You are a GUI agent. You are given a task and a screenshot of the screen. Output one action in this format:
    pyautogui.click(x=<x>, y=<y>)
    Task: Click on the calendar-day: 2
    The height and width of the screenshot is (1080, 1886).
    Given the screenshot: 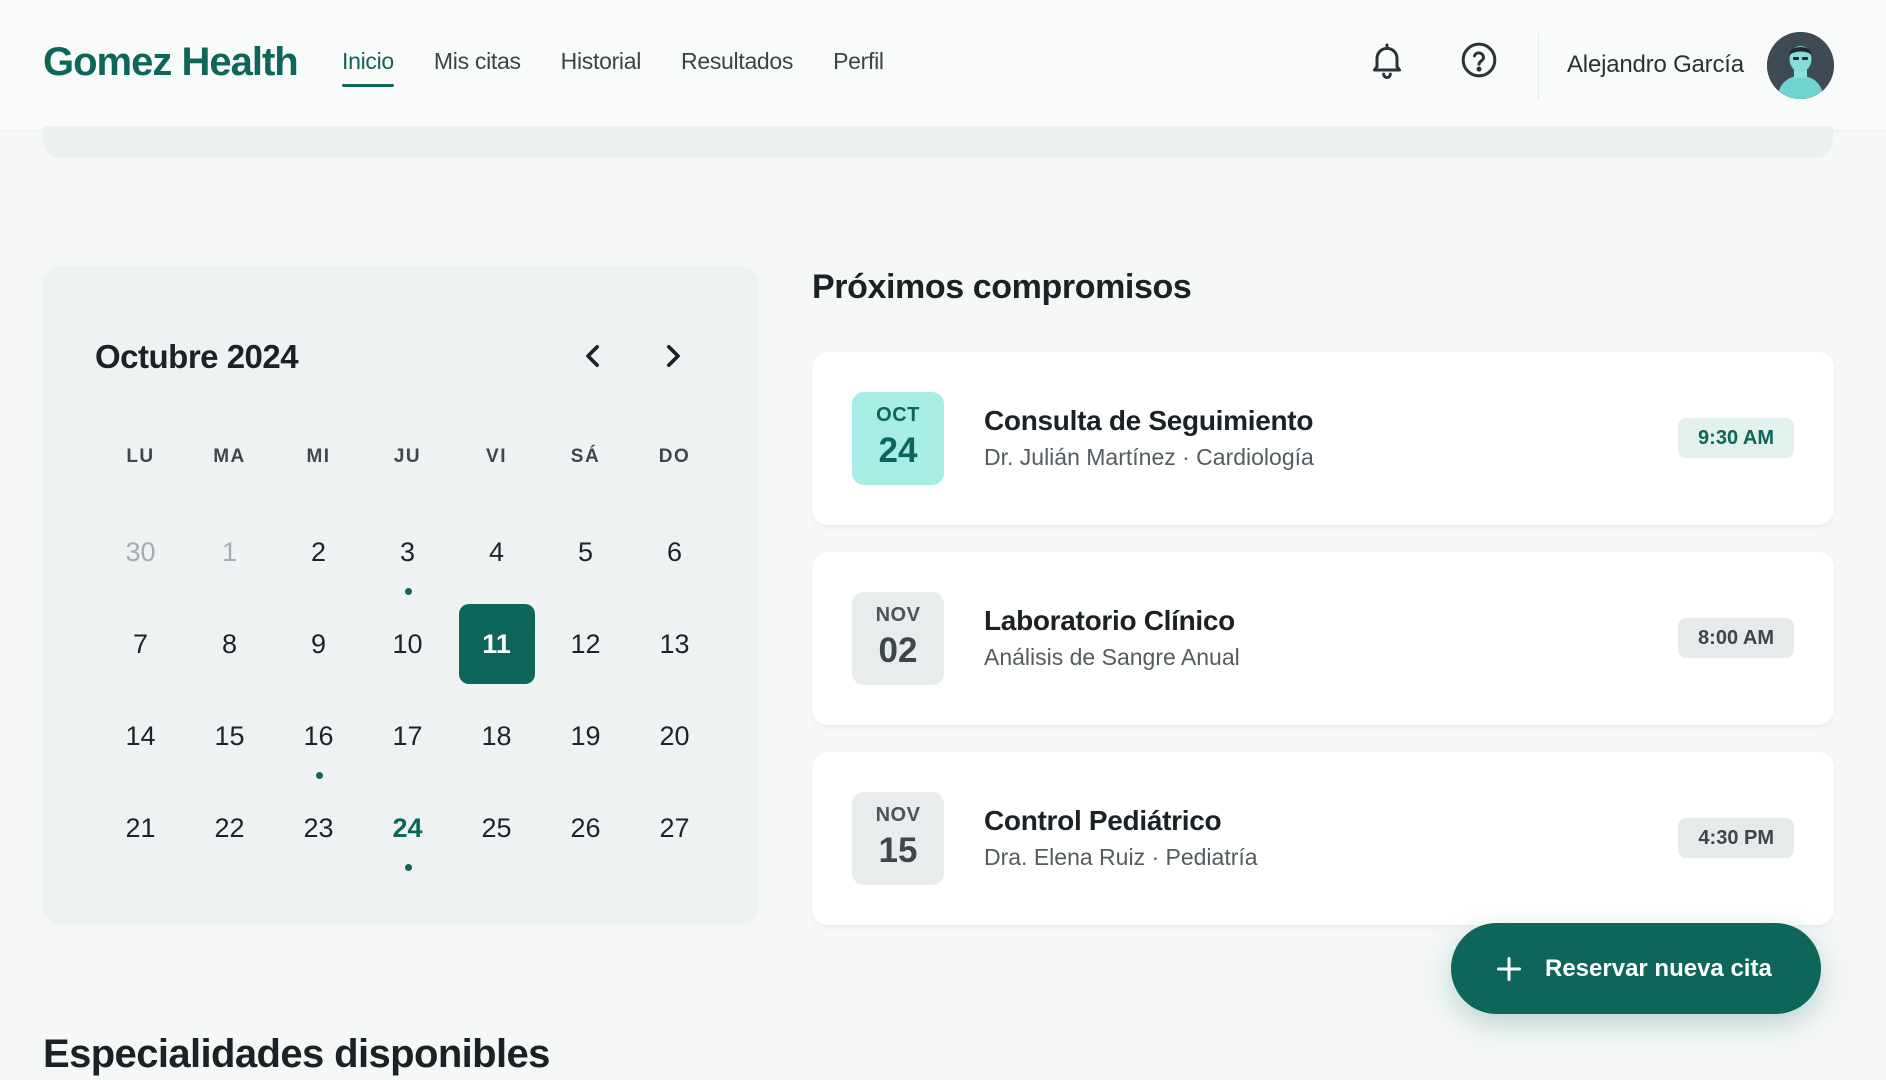 What is the action you would take?
    pyautogui.click(x=318, y=568)
    